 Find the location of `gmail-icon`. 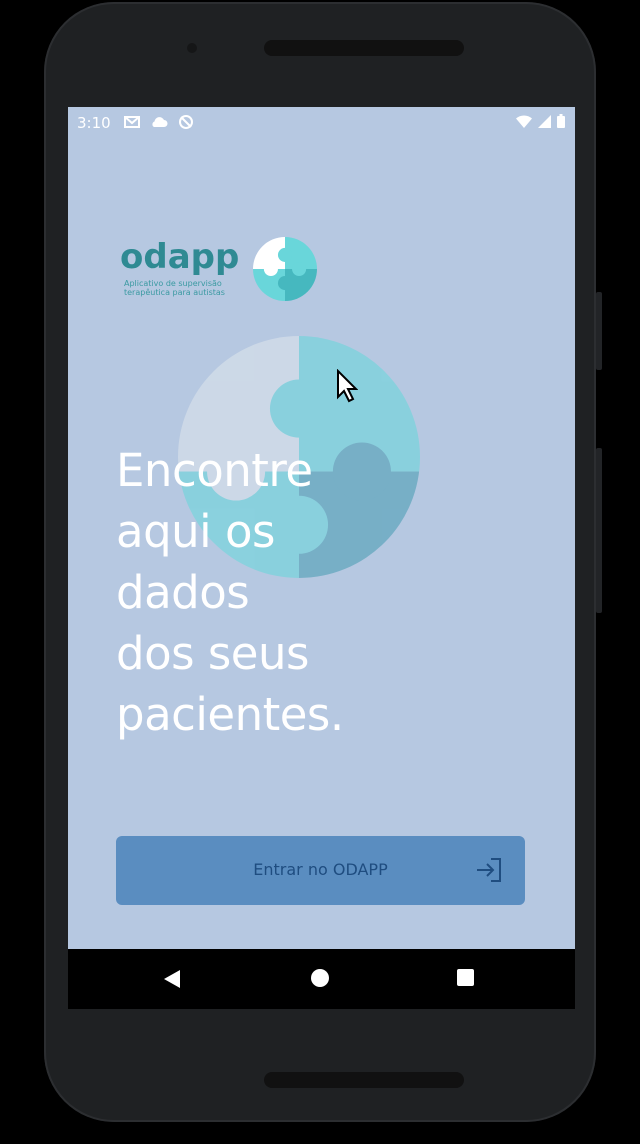

gmail-icon is located at coordinates (132, 122).